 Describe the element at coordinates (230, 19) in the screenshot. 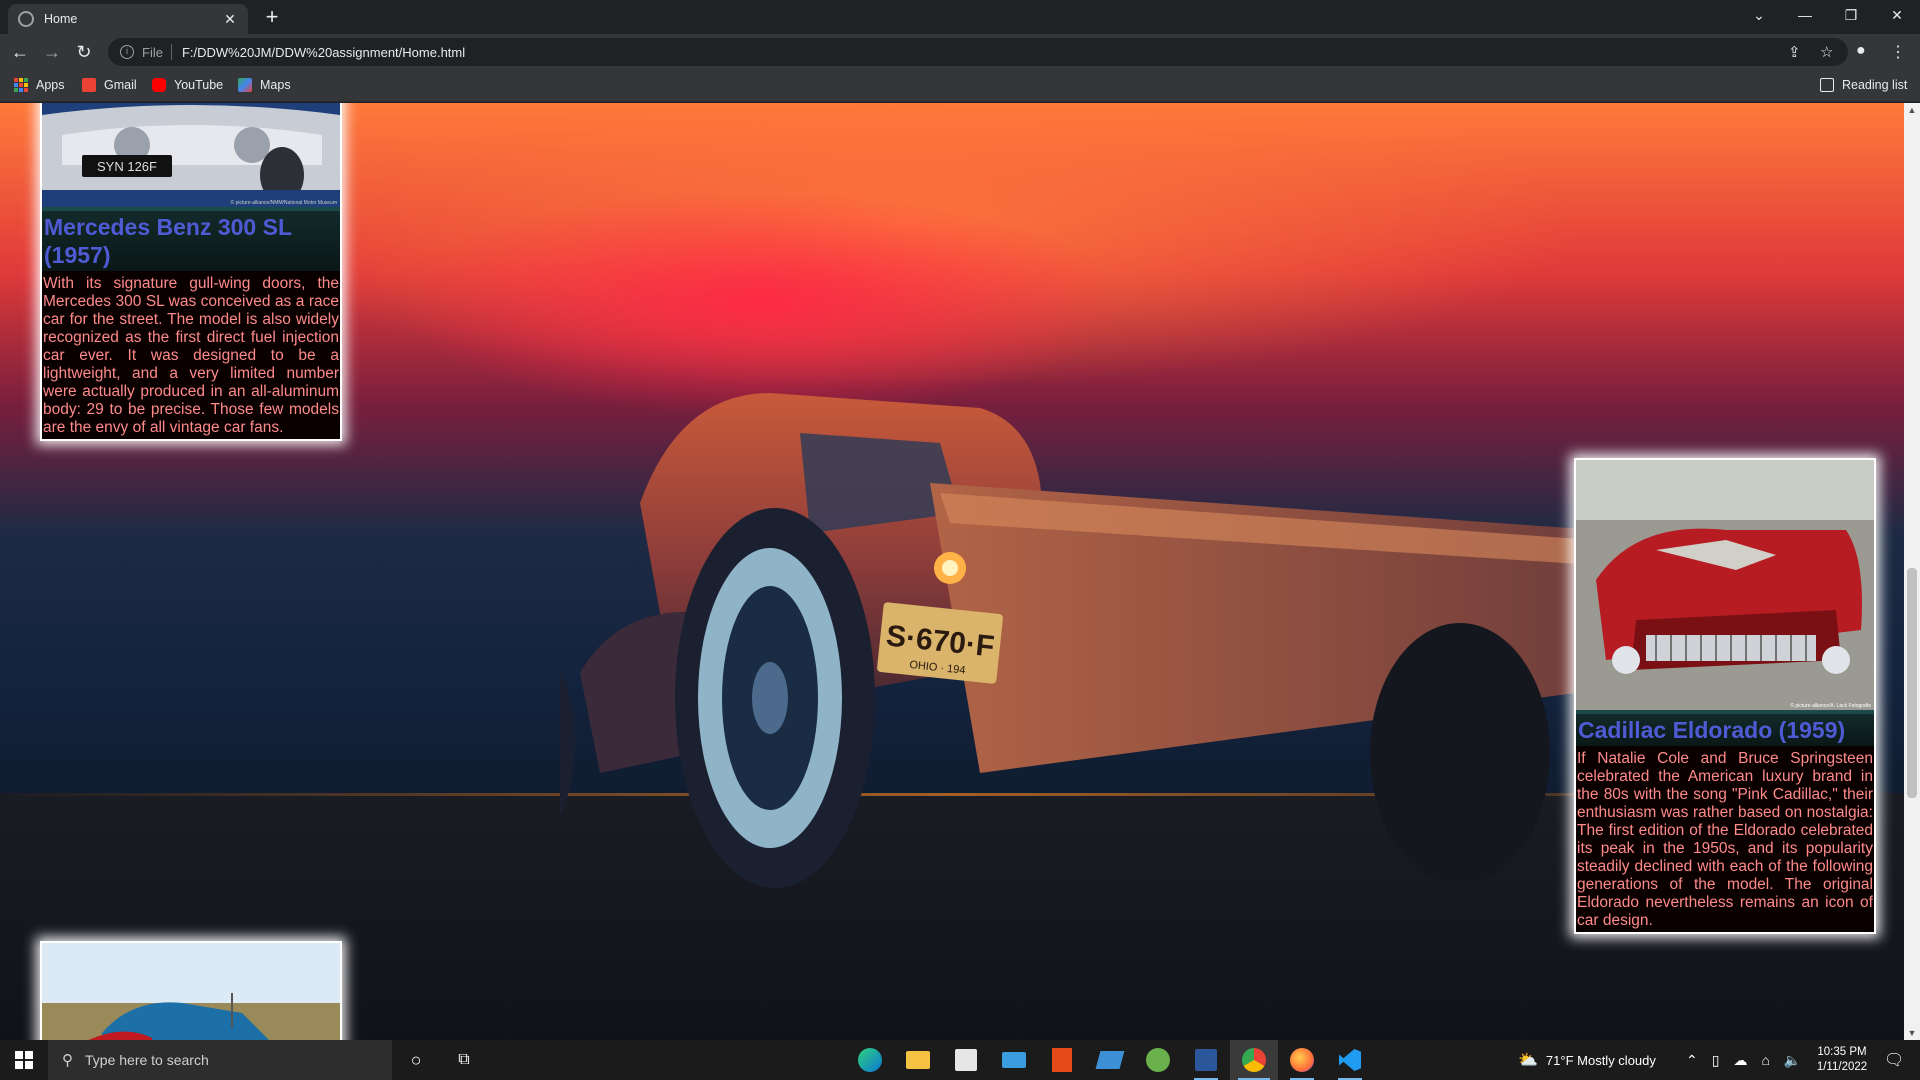

I see `close-tab-icon: ✕` at that location.